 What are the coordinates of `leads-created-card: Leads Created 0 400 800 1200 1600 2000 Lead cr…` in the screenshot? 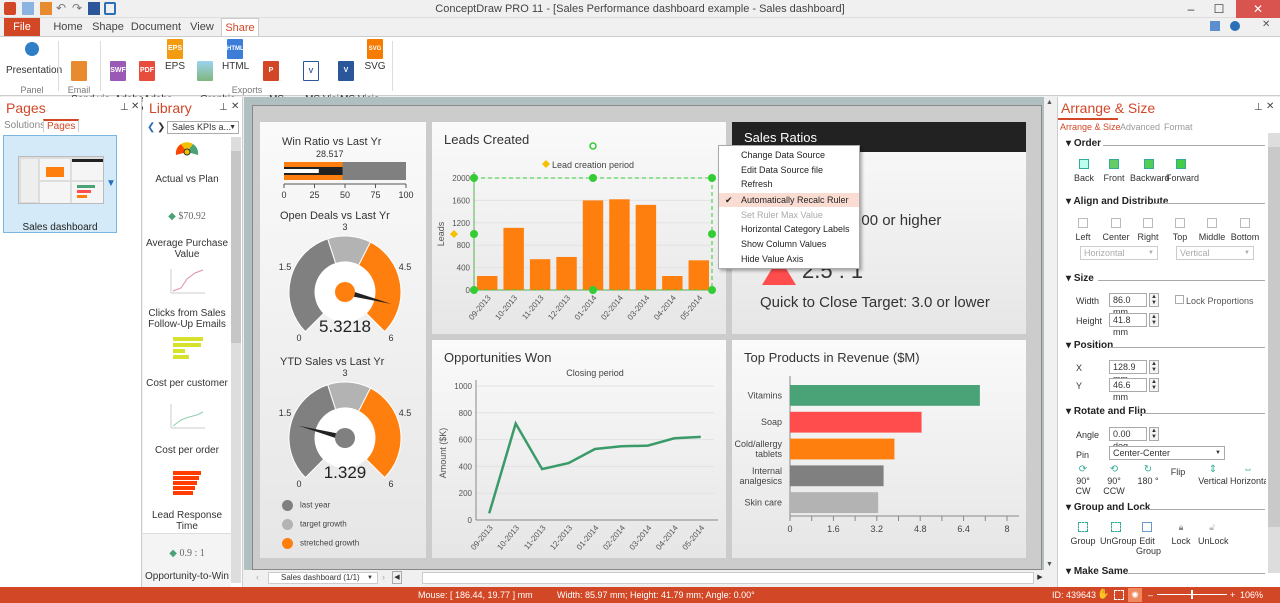 It's located at (579, 228).